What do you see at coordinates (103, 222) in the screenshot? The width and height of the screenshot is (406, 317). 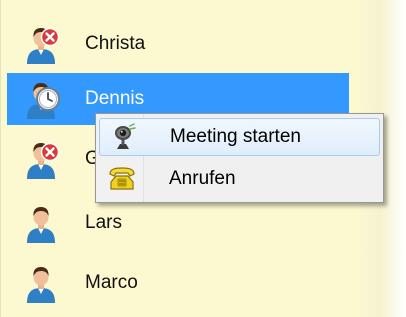 I see `contact-name: Lars` at bounding box center [103, 222].